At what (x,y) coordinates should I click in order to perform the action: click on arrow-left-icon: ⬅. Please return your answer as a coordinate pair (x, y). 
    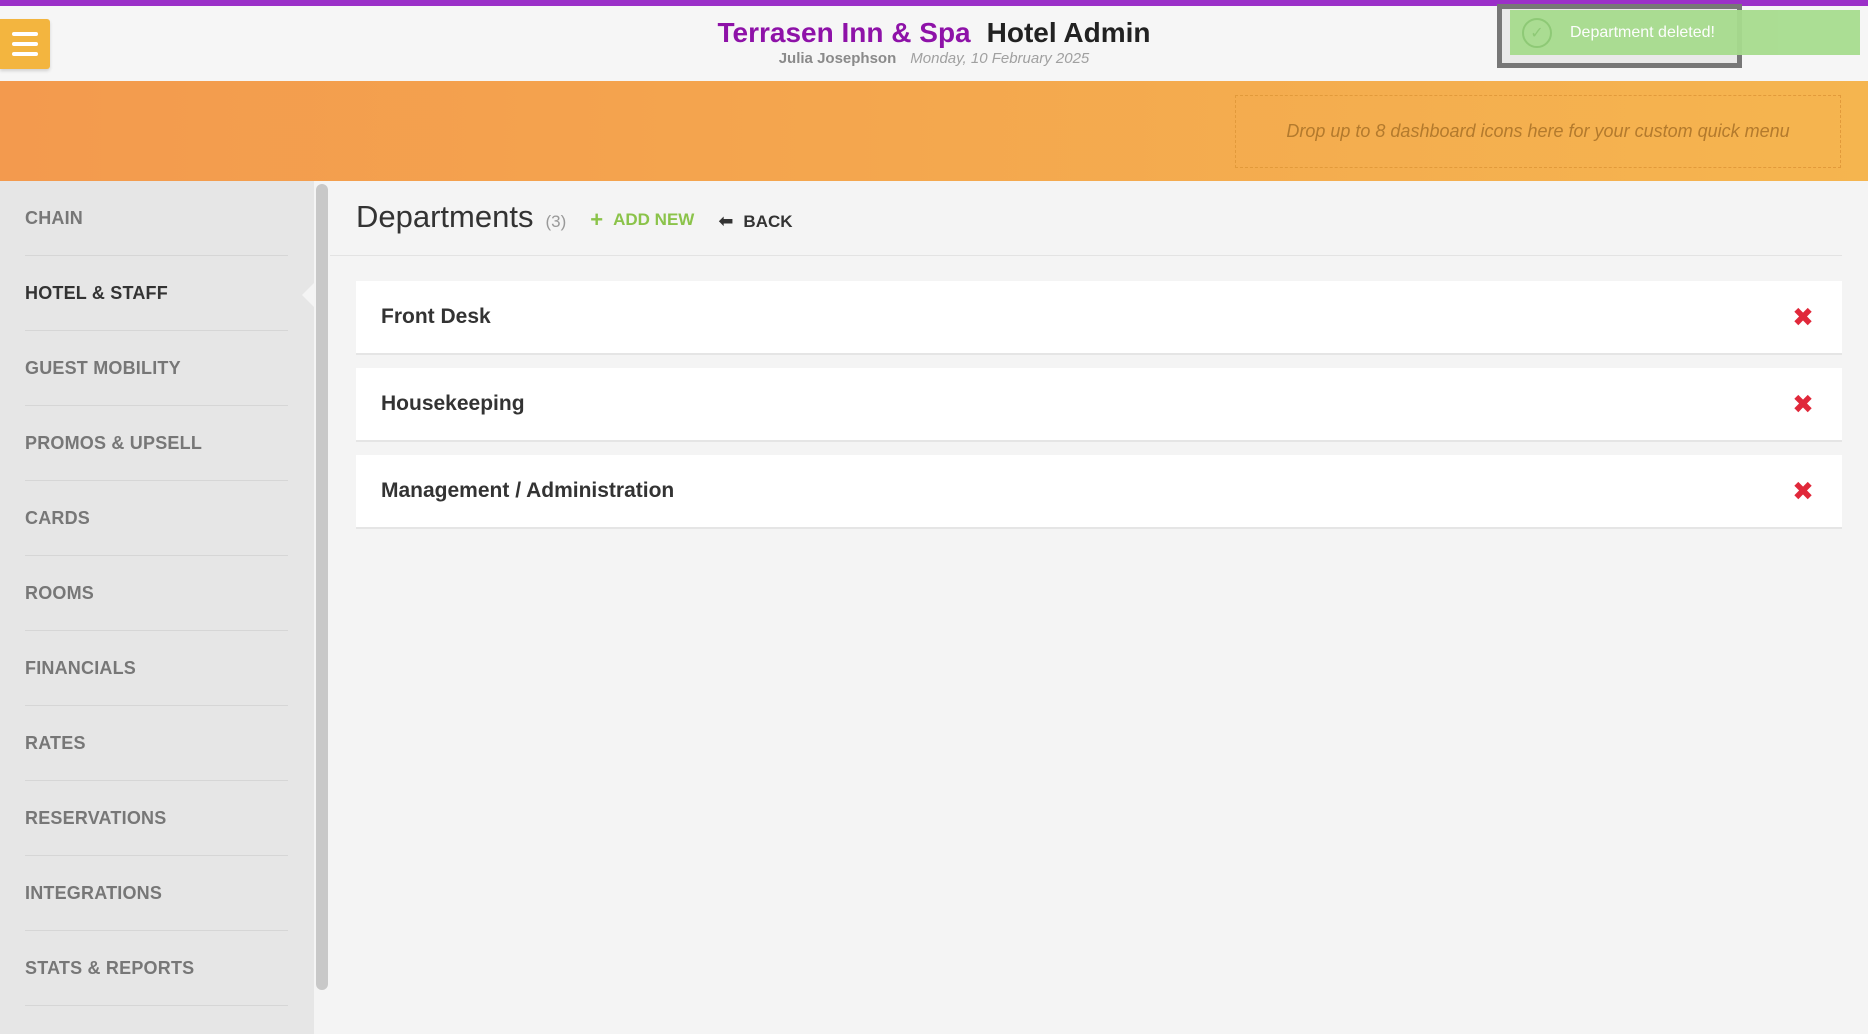
    Looking at the image, I should click on (726, 221).